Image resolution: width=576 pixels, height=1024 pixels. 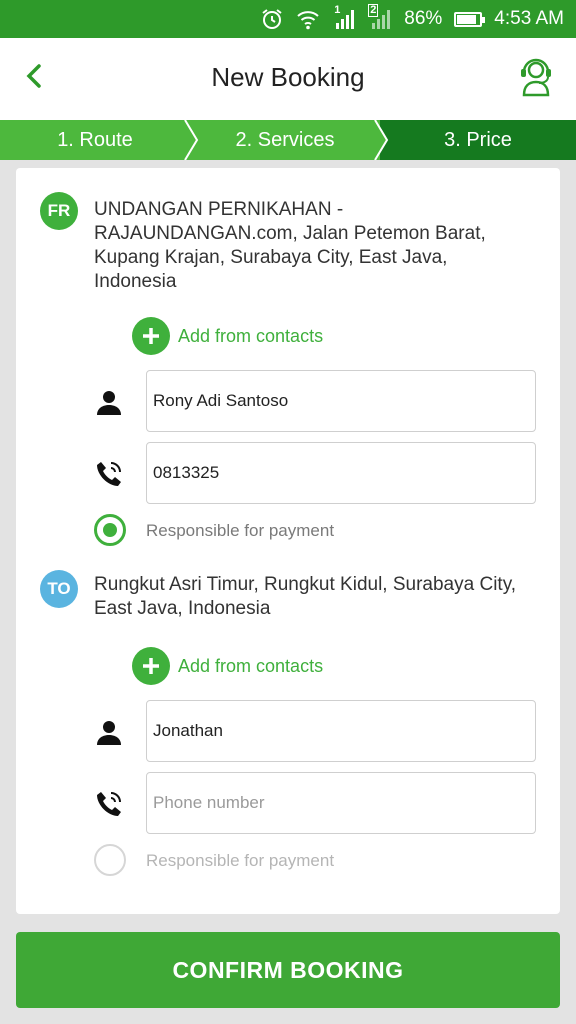 I want to click on step-services: 2. Services, so click(x=285, y=140).